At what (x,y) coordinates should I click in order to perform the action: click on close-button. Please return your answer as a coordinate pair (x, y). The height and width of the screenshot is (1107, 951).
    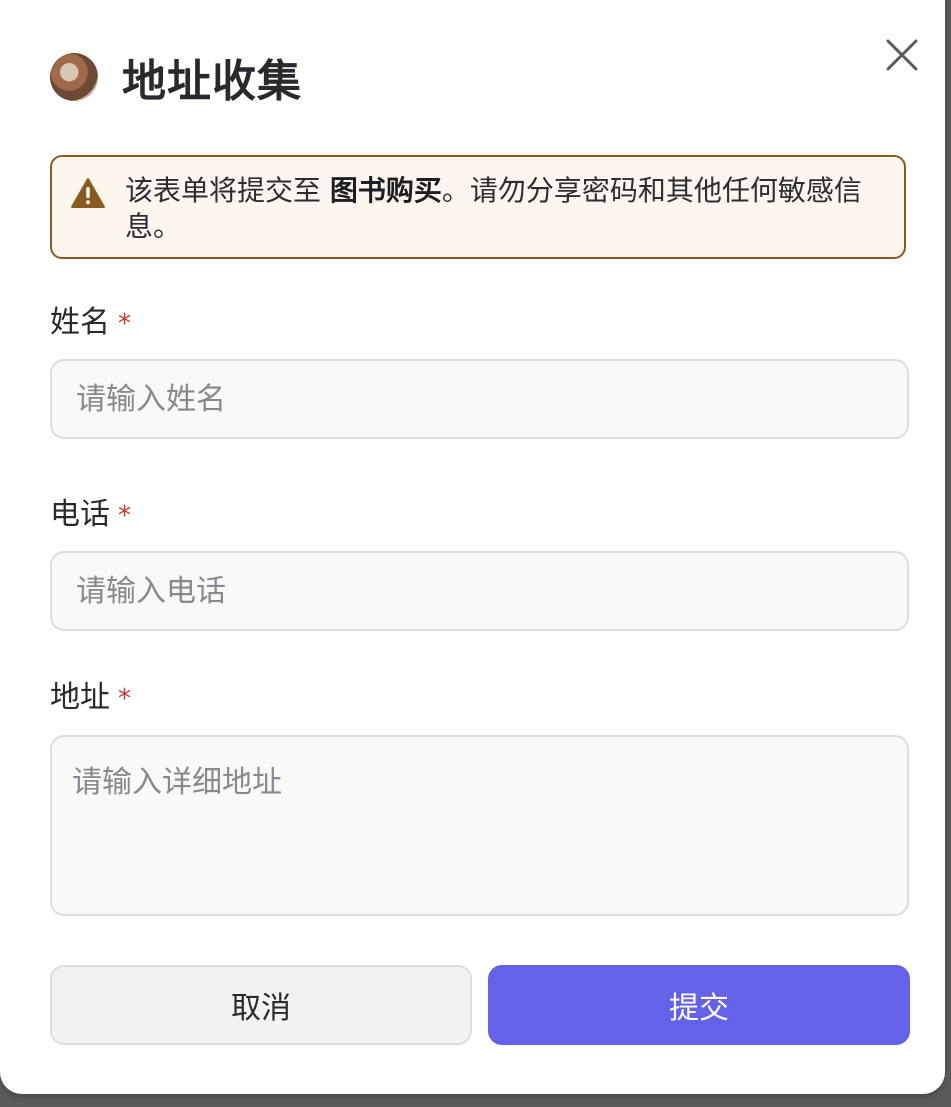
    Looking at the image, I should click on (902, 55).